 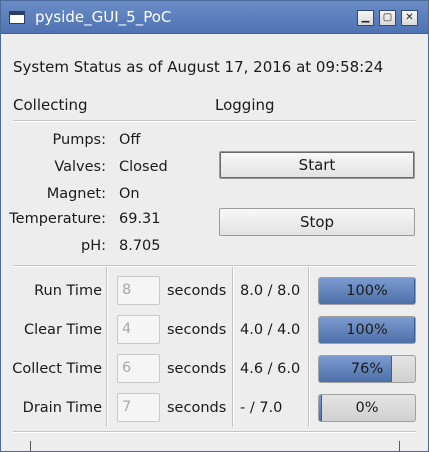 I want to click on collecting-label: Collecting, so click(x=50, y=105).